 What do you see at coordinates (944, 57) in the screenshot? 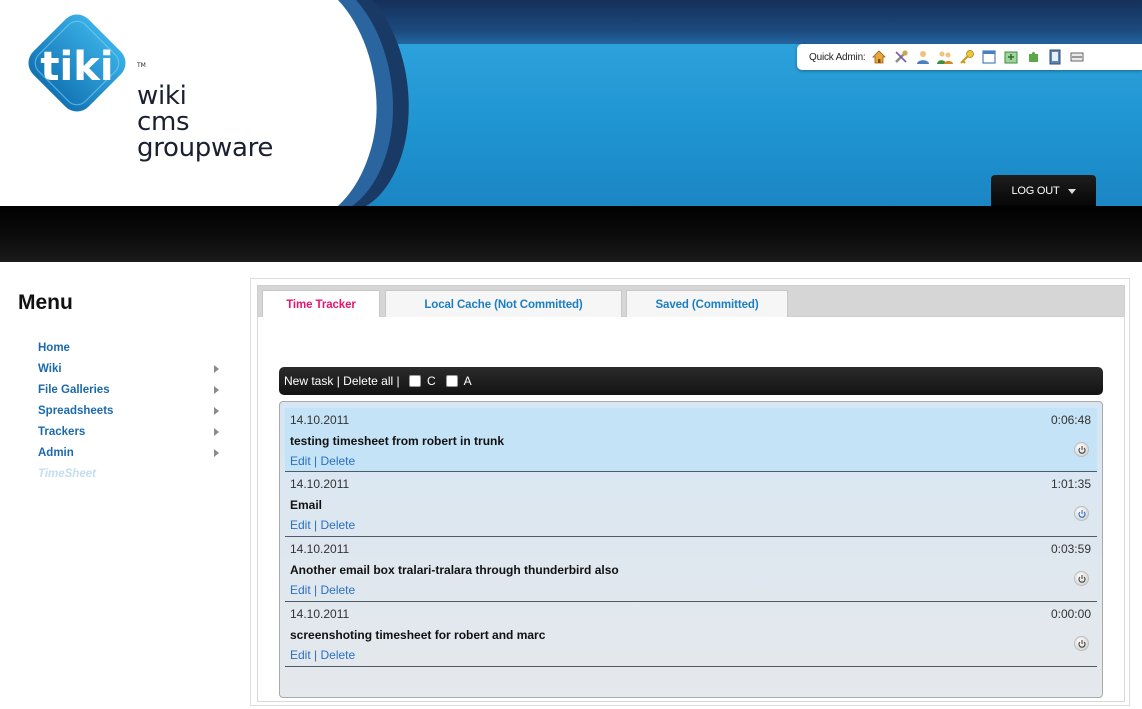
I see `group-icon` at bounding box center [944, 57].